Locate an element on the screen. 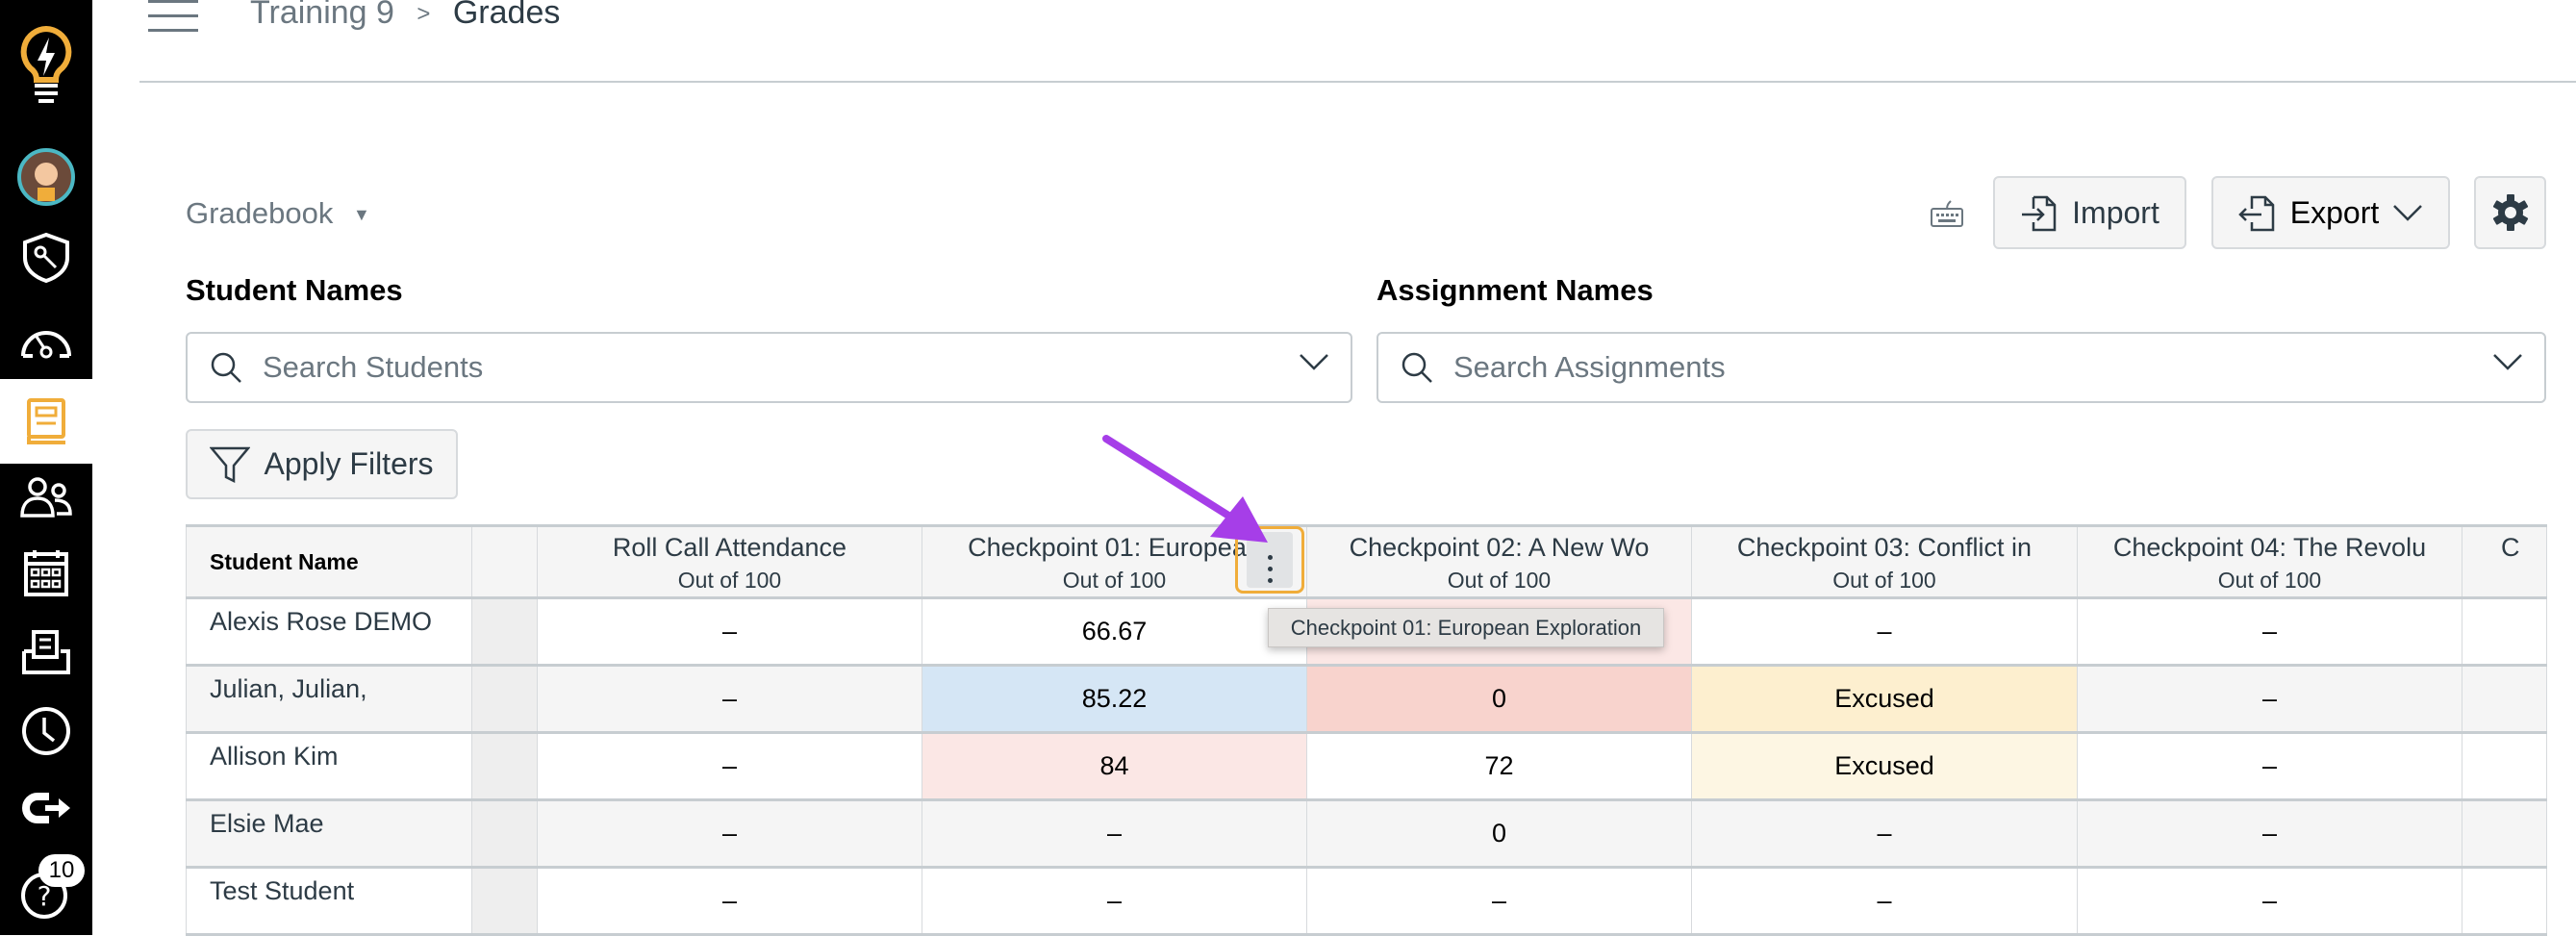  filter-icon is located at coordinates (230, 464).